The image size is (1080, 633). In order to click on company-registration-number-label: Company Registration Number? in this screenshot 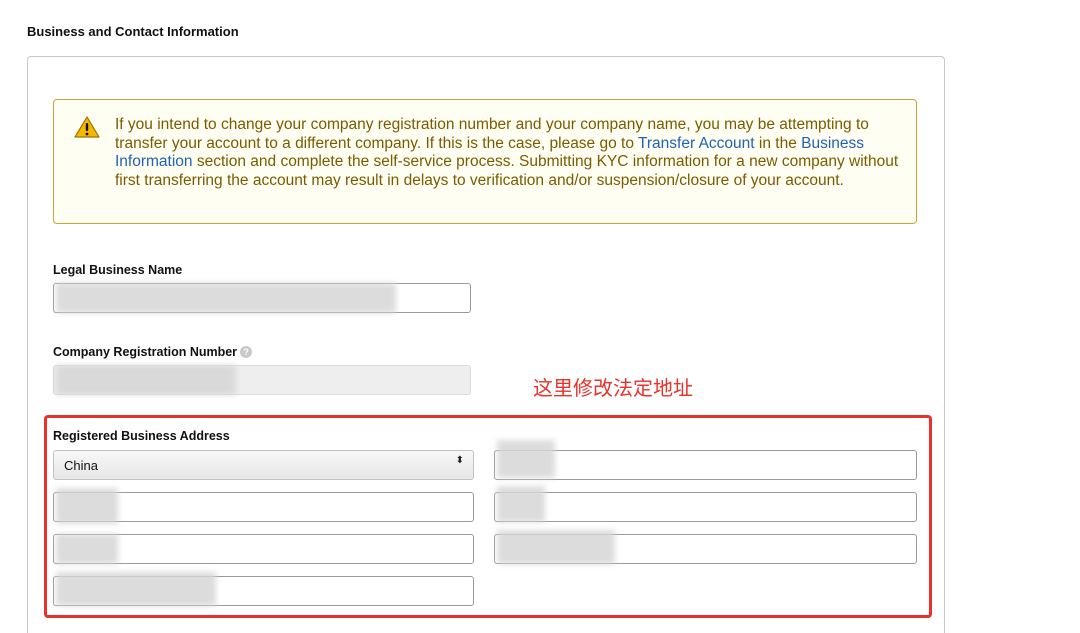, I will do `click(153, 352)`.